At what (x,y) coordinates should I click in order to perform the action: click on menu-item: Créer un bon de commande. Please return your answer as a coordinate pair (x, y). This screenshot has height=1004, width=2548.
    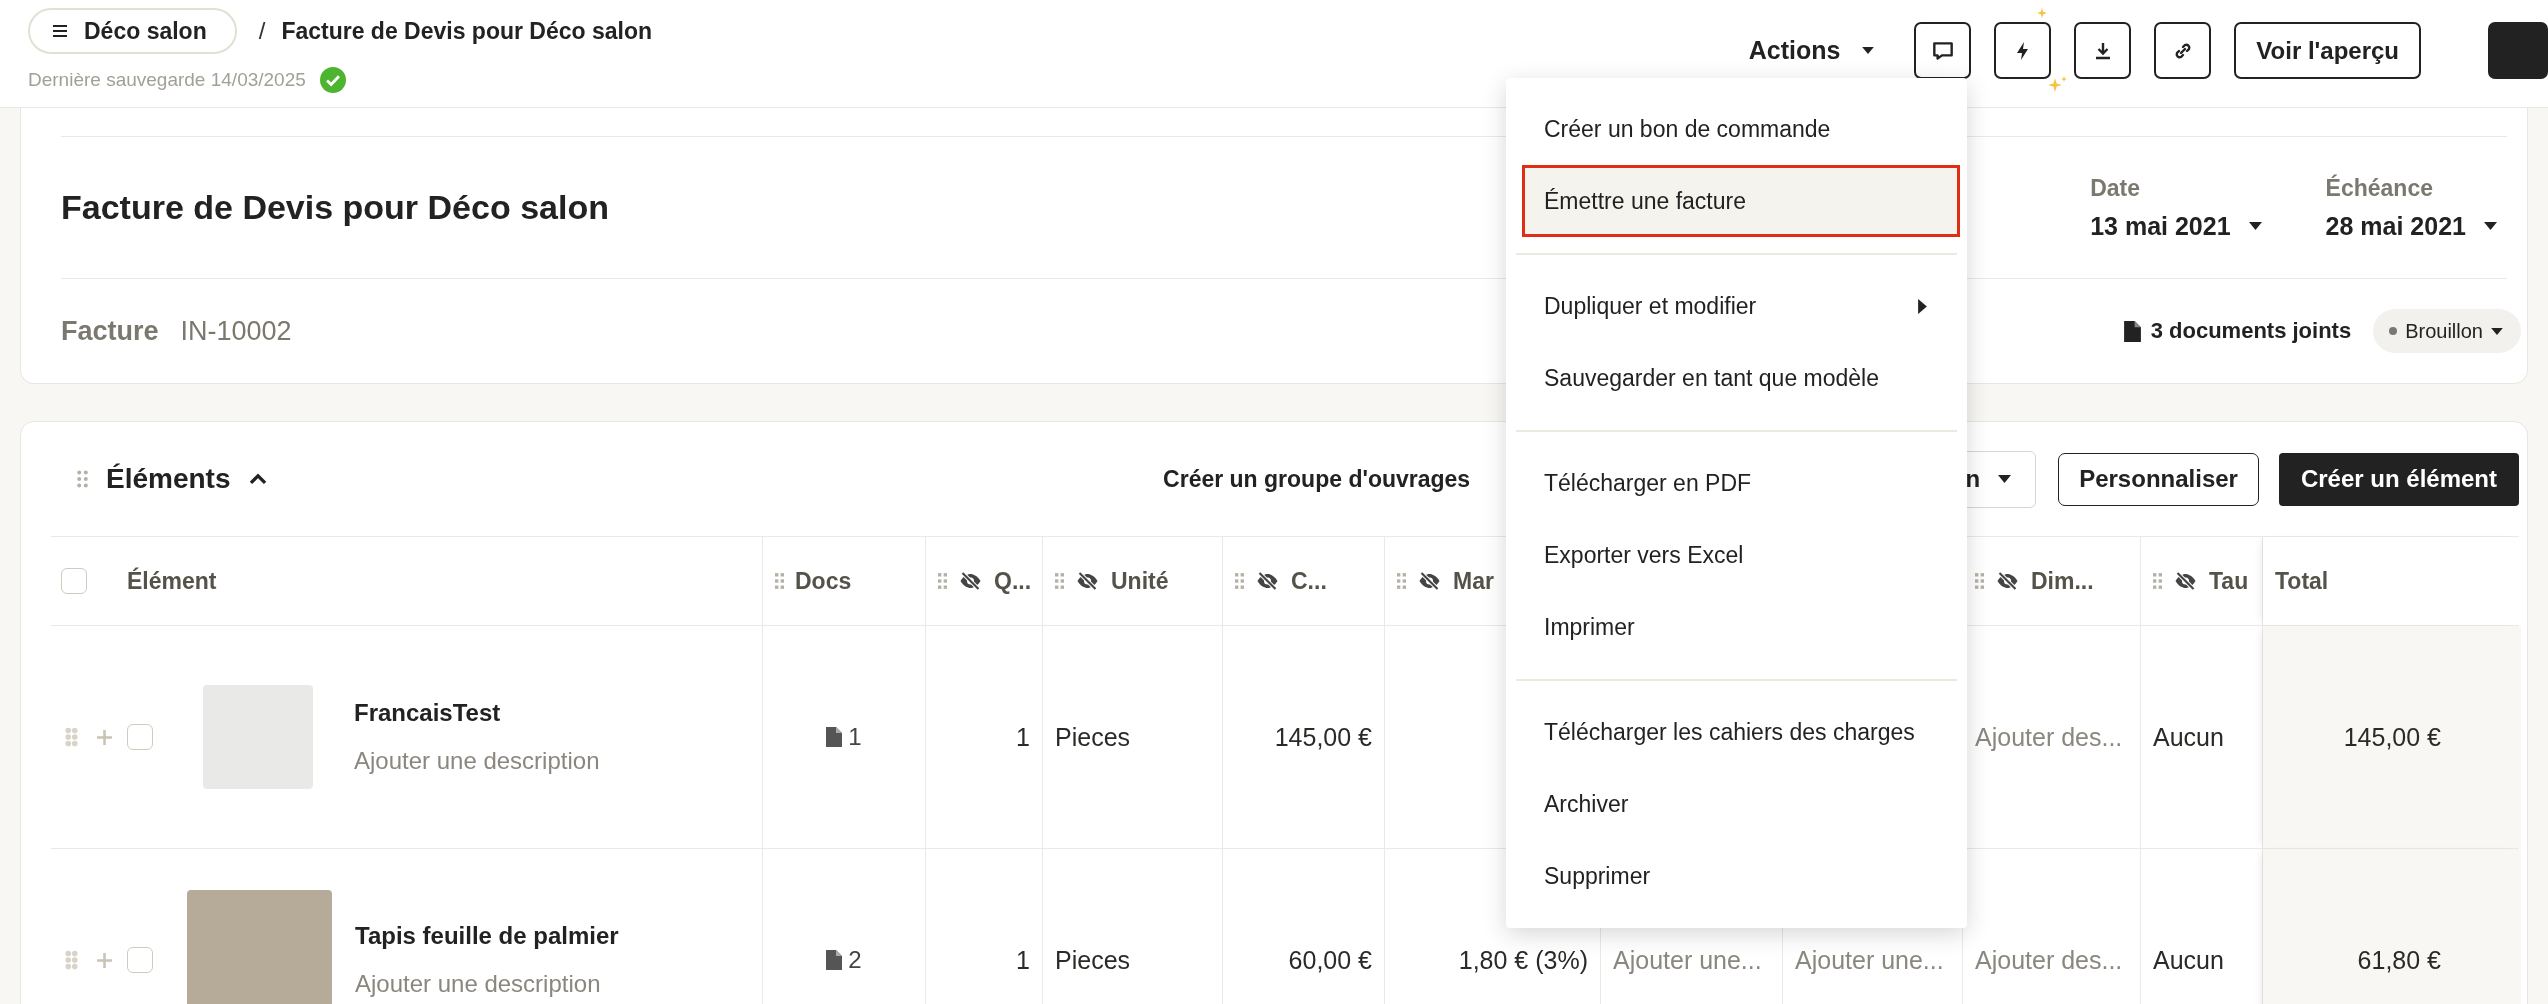
    Looking at the image, I should click on (1741, 129).